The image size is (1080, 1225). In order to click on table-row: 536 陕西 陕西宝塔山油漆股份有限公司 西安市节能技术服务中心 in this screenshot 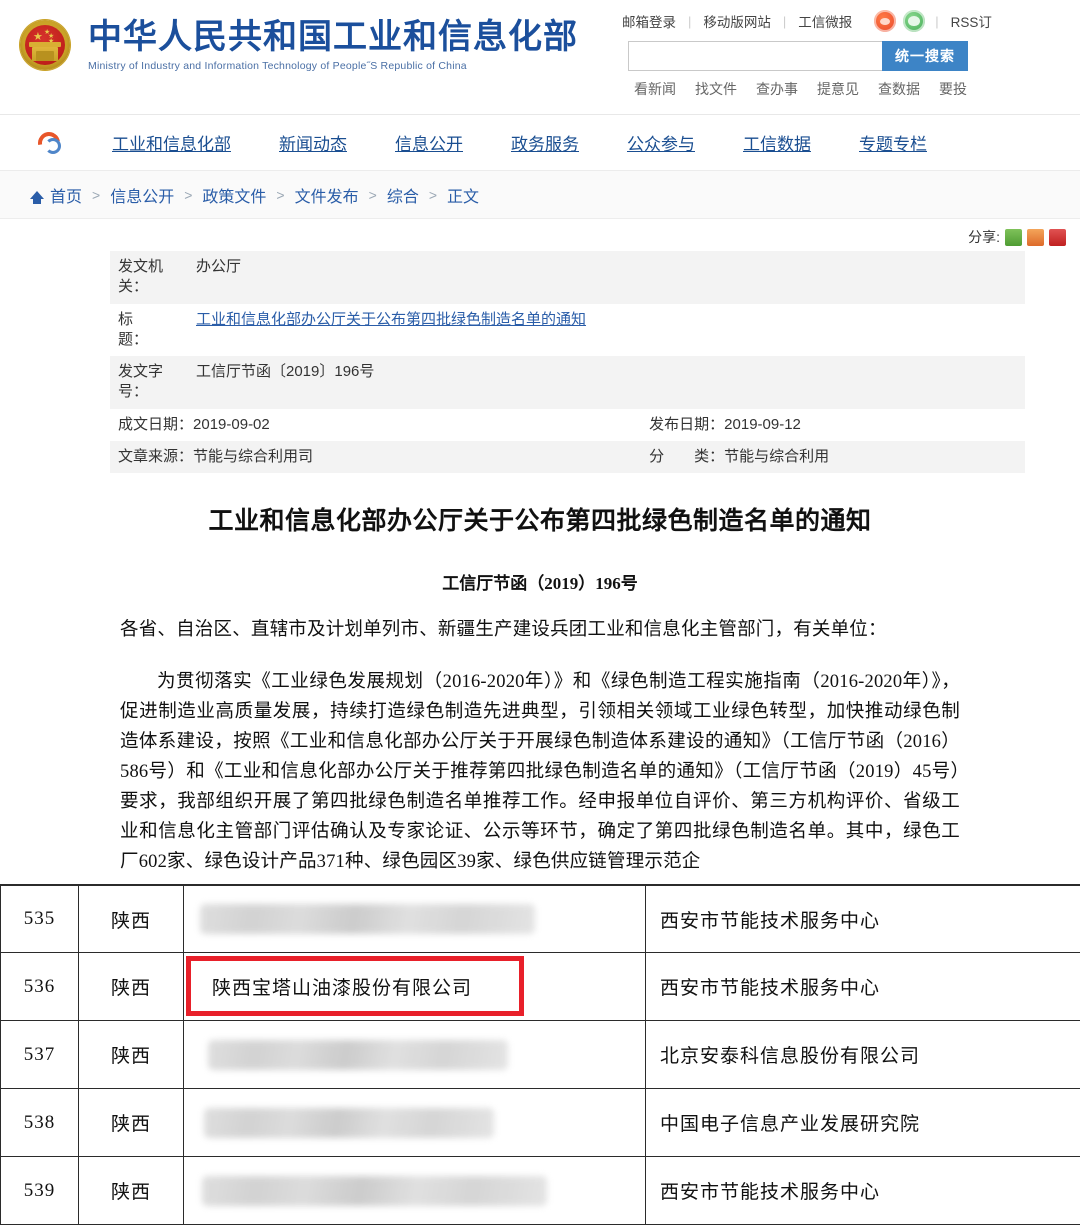, I will do `click(540, 987)`.